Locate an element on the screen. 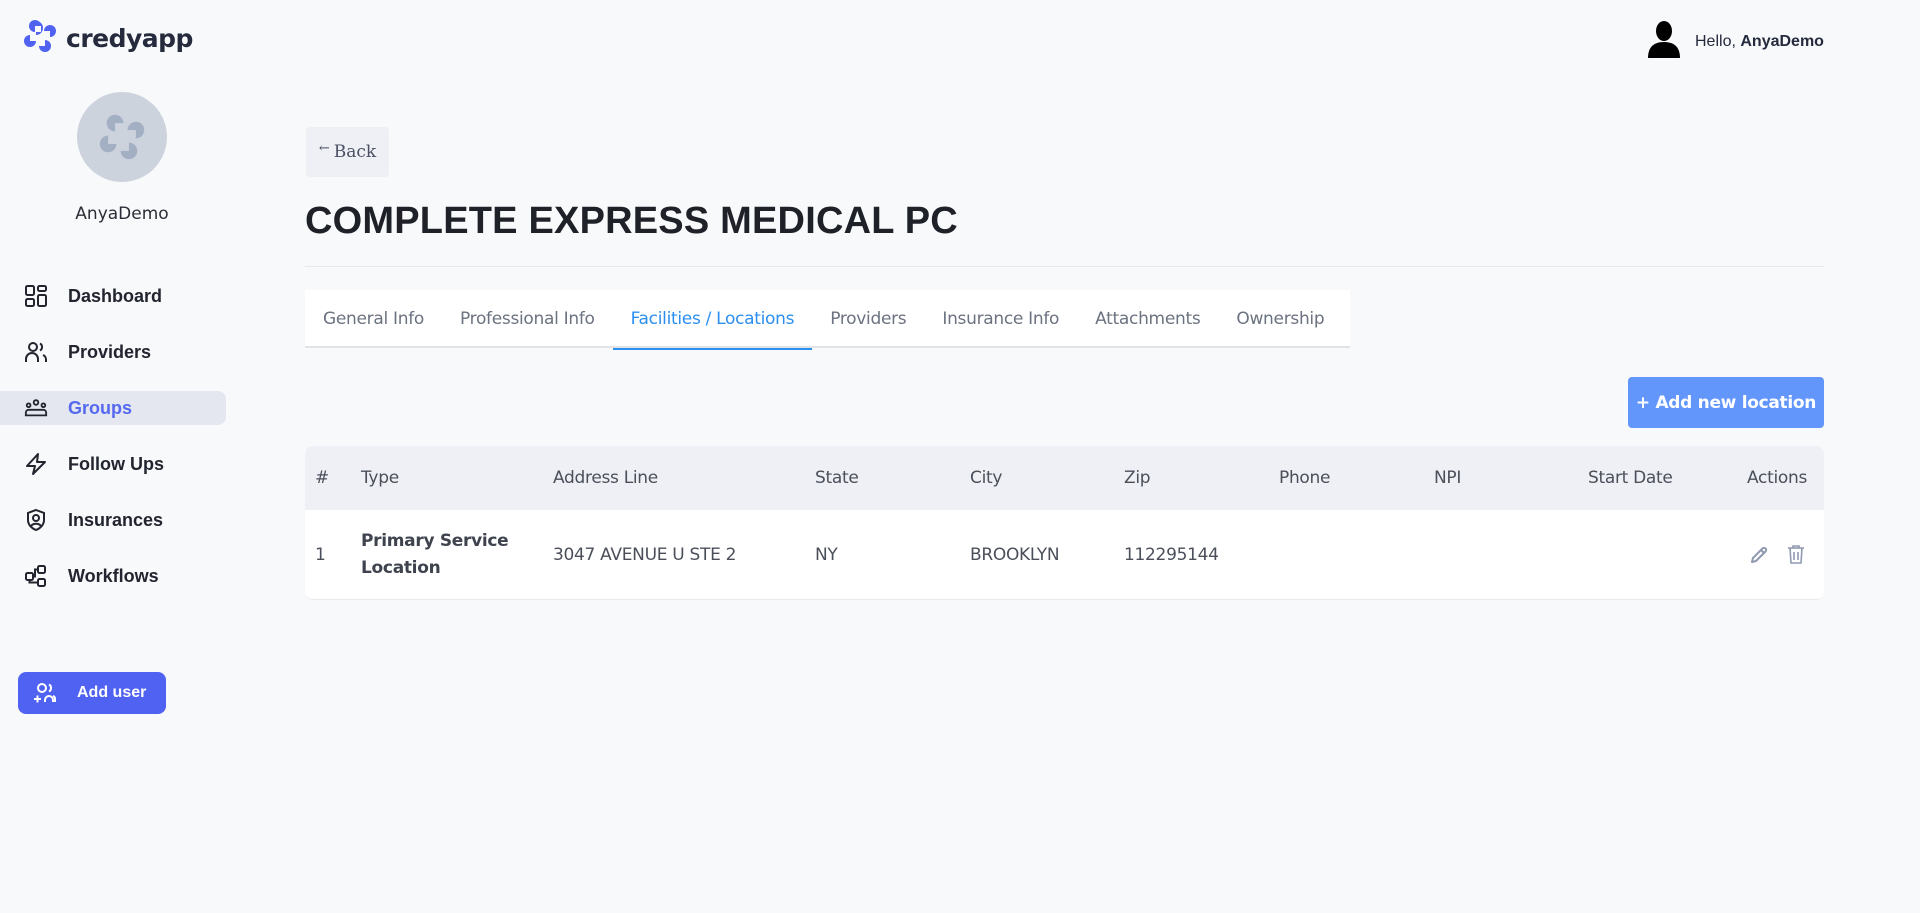 The image size is (1920, 913). column-header-start-date: Start Date is located at coordinates (1630, 478).